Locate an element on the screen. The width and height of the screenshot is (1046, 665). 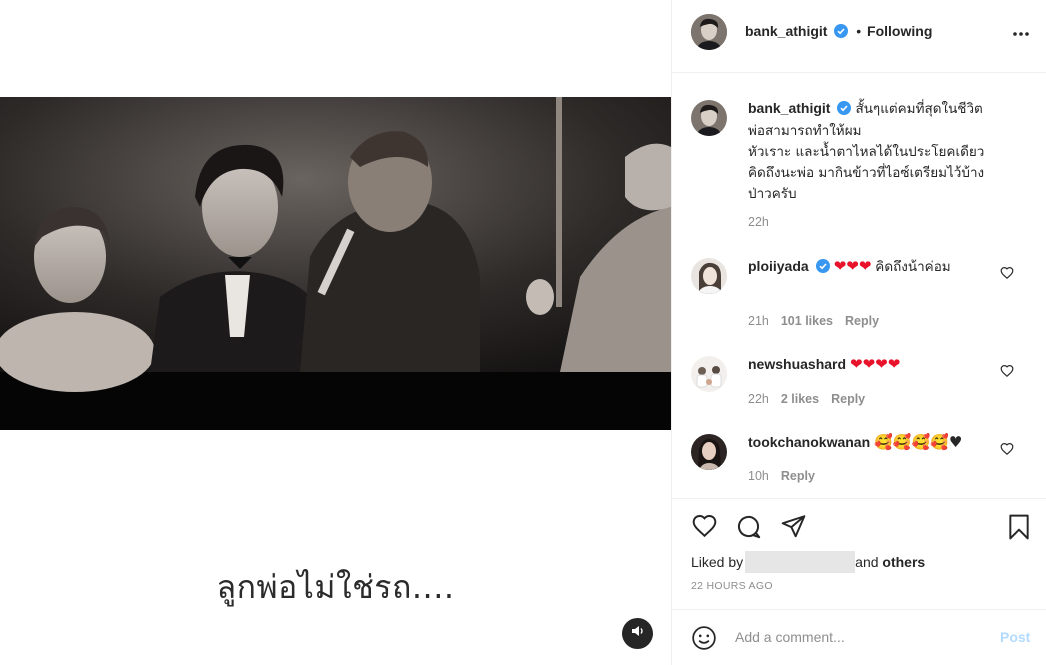
comment-username: tookchanokwanan is located at coordinates (809, 442).